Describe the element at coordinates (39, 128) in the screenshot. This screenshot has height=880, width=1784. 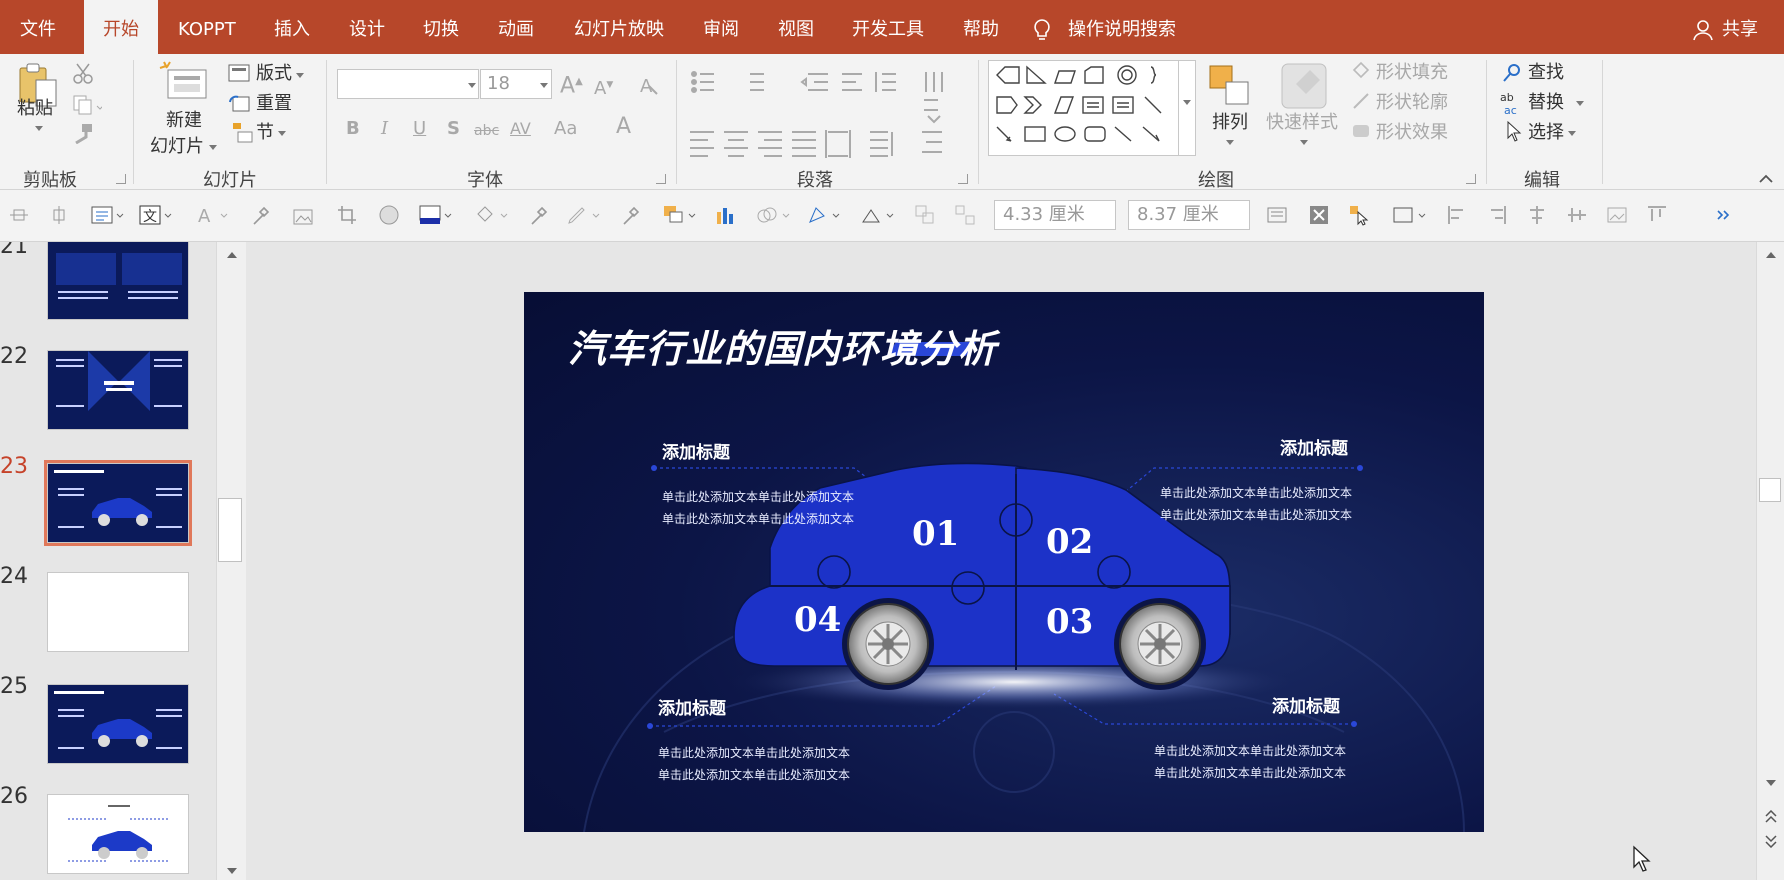
I see `paste-dropdown-icon` at that location.